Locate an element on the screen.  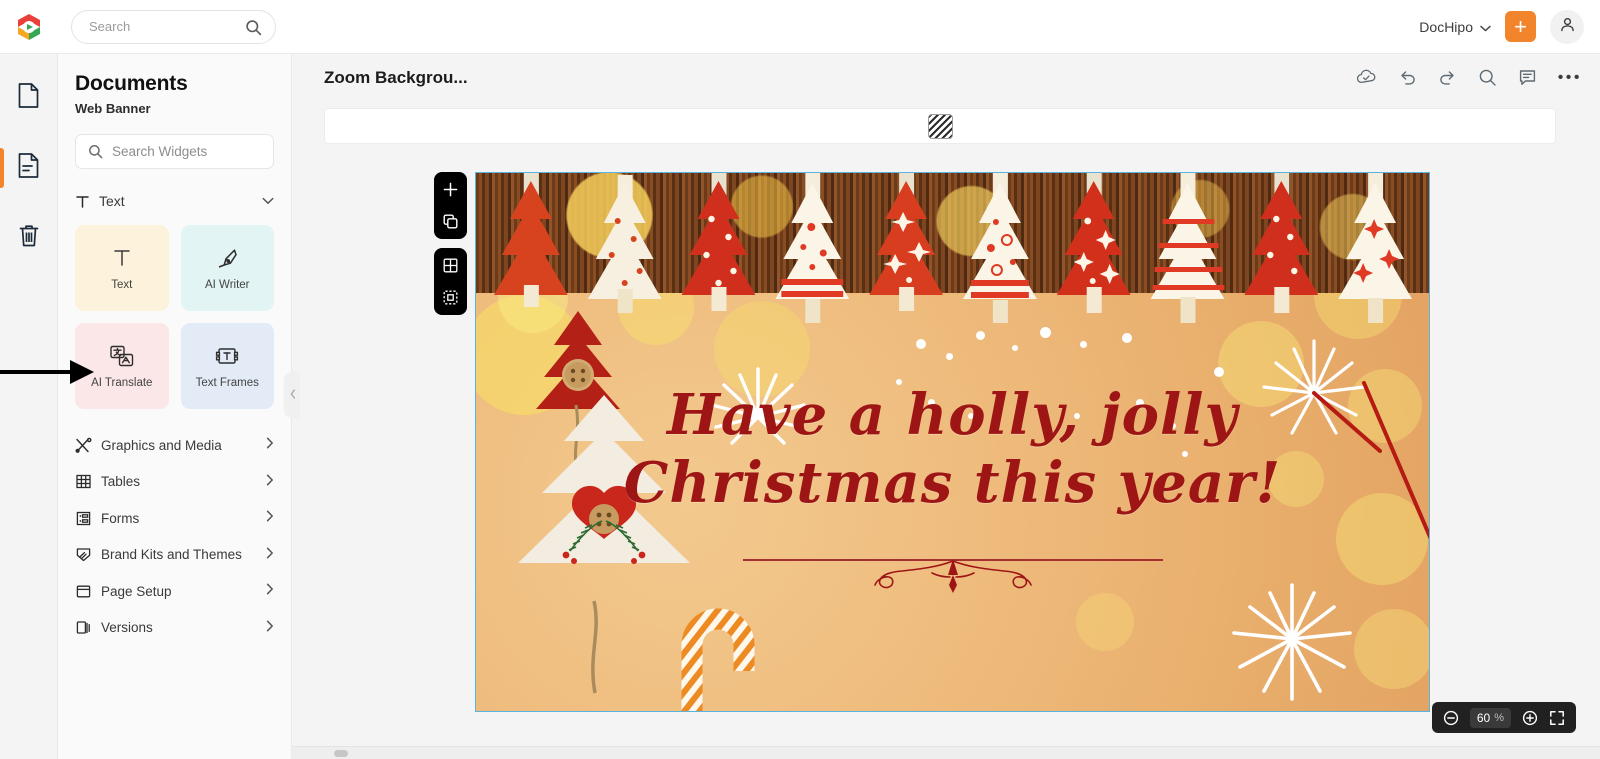
widget-card-text-frames: Text Frames is located at coordinates (227, 366).